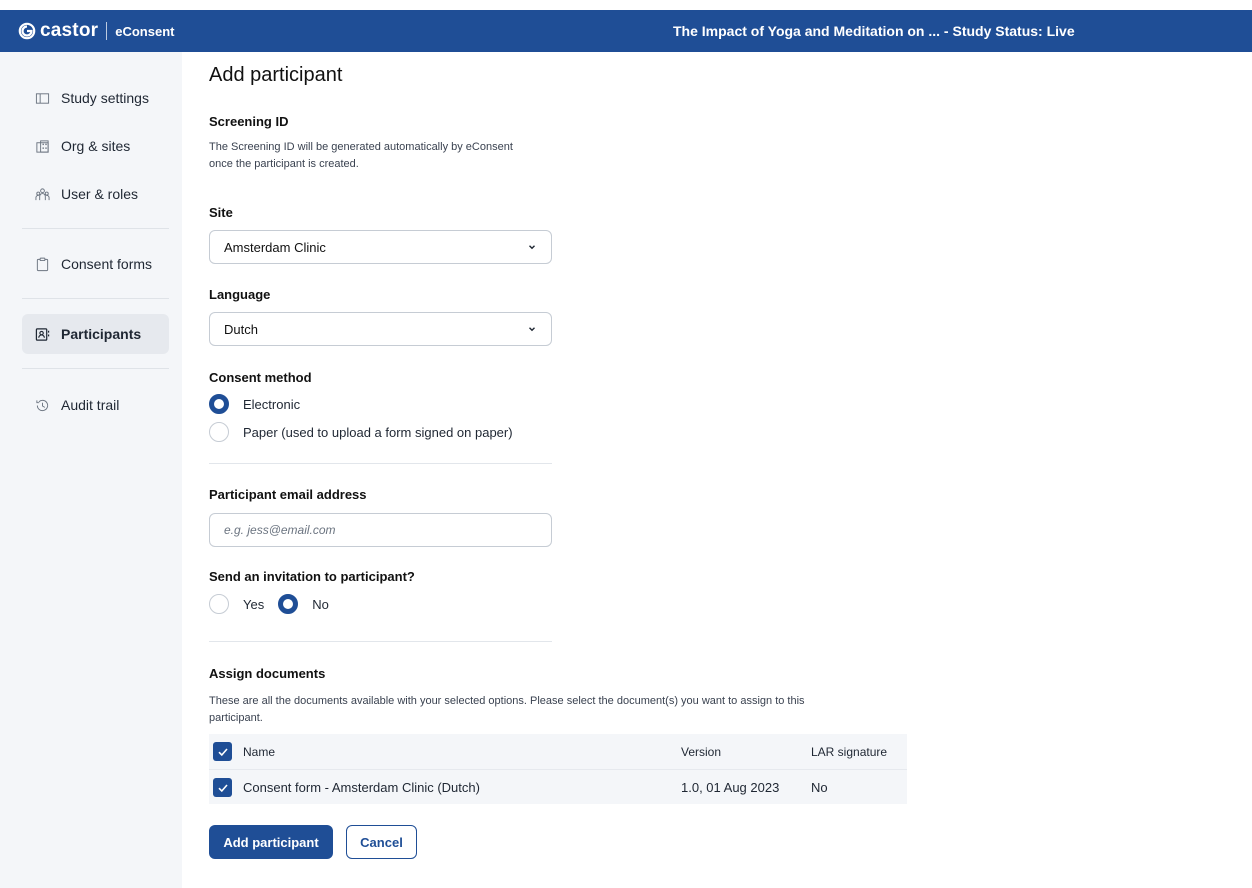  What do you see at coordinates (105, 98) in the screenshot?
I see `sidebar-item-label: Study settings` at bounding box center [105, 98].